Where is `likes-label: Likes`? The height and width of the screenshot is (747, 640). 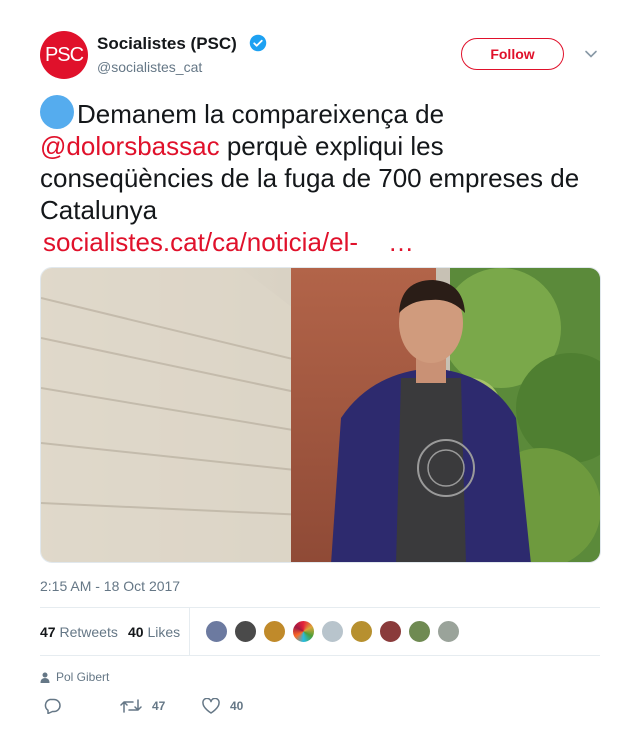
likes-label: Likes is located at coordinates (164, 632).